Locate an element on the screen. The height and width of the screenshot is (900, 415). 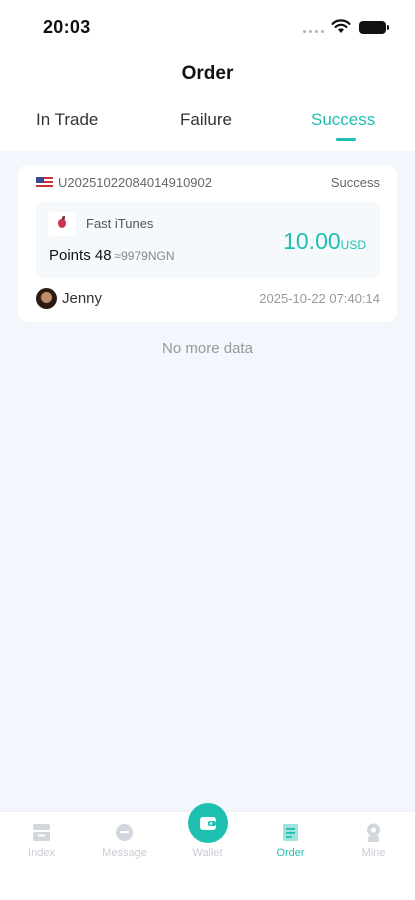
wifi-icon is located at coordinates (341, 26).